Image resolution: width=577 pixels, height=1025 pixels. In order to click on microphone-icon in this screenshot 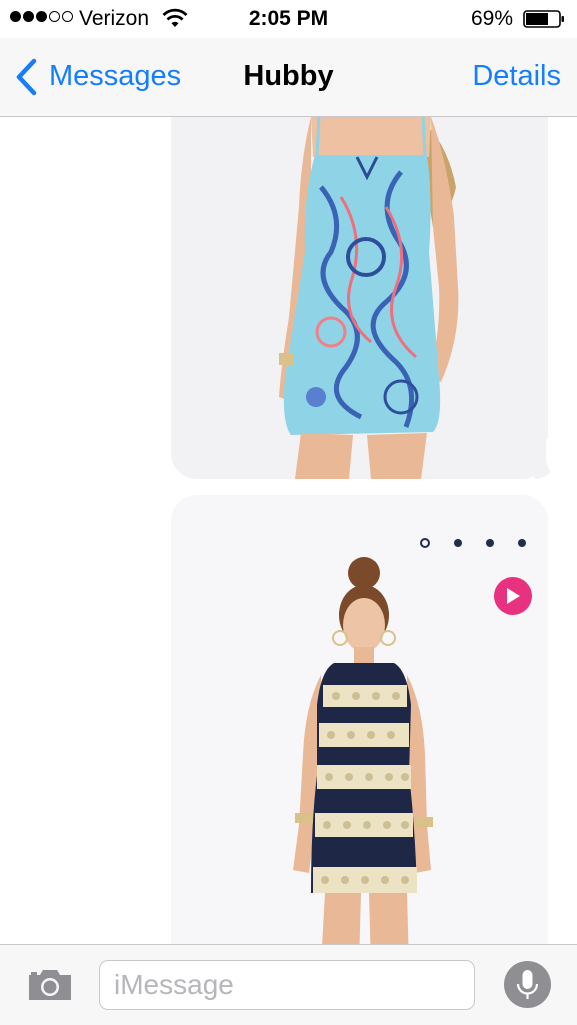, I will do `click(527, 984)`.